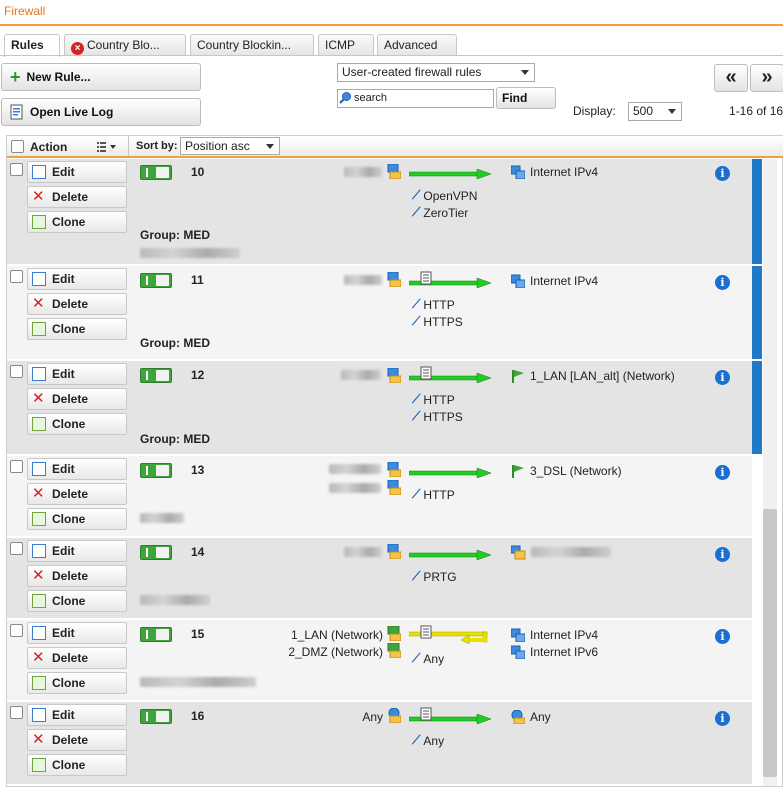 The width and height of the screenshot is (783, 792). What do you see at coordinates (766, 78) in the screenshot?
I see `next-page-button: »` at bounding box center [766, 78].